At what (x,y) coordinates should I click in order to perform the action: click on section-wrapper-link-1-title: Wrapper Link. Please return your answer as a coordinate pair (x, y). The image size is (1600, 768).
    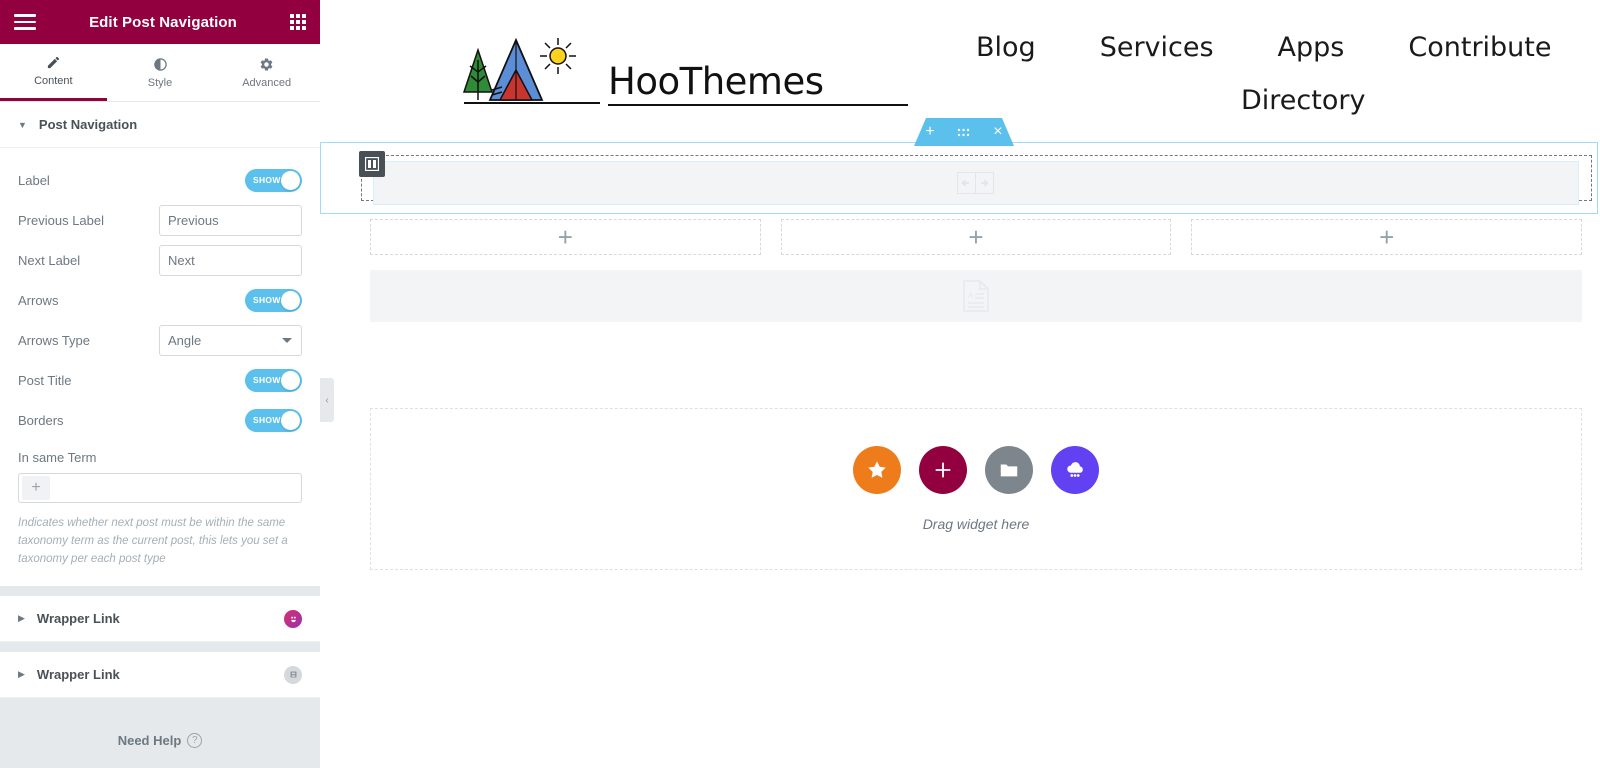
    Looking at the image, I should click on (78, 619).